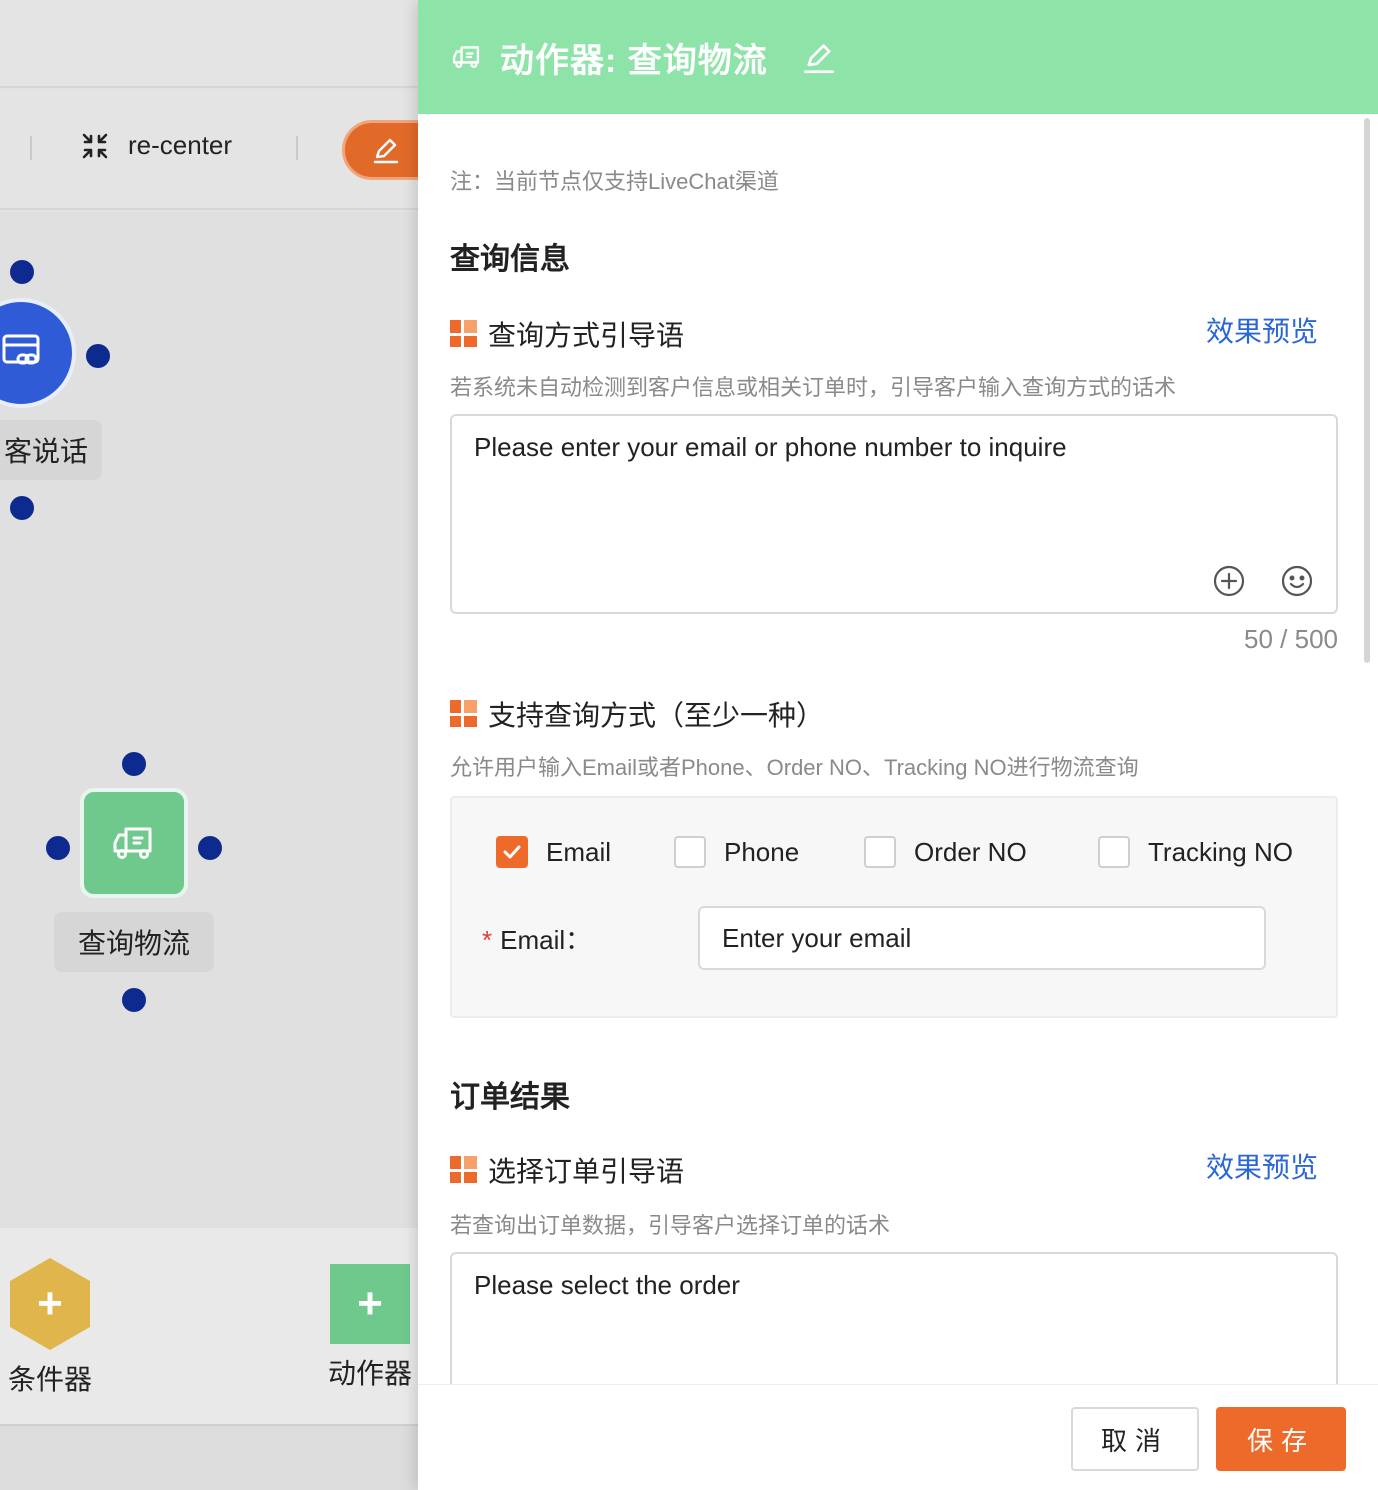 This screenshot has height=1490, width=1378. Describe the element at coordinates (585, 852) in the screenshot. I see `checkbox-email: Email` at that location.